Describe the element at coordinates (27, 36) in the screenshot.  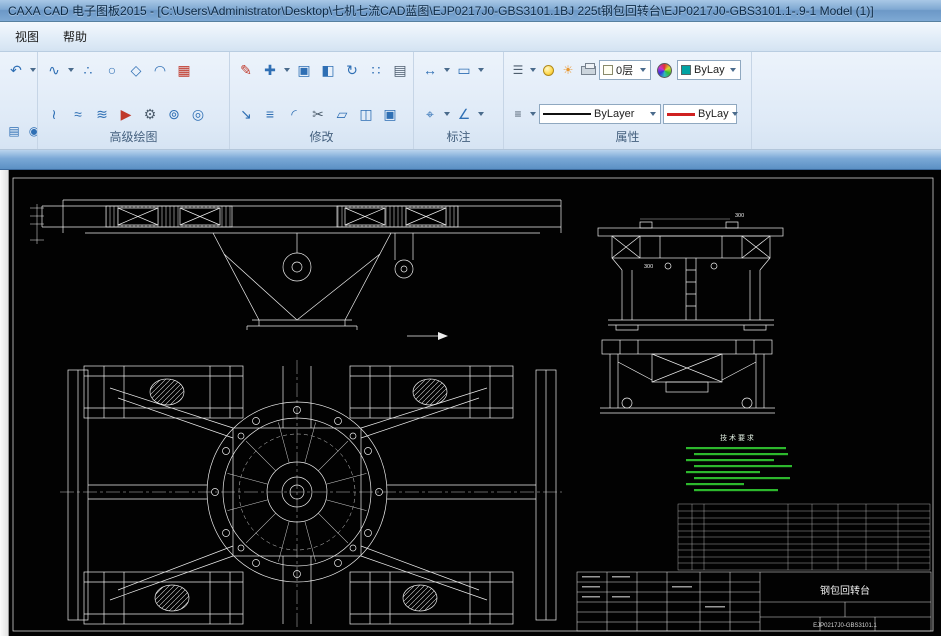
I see `menu-view: 视图` at that location.